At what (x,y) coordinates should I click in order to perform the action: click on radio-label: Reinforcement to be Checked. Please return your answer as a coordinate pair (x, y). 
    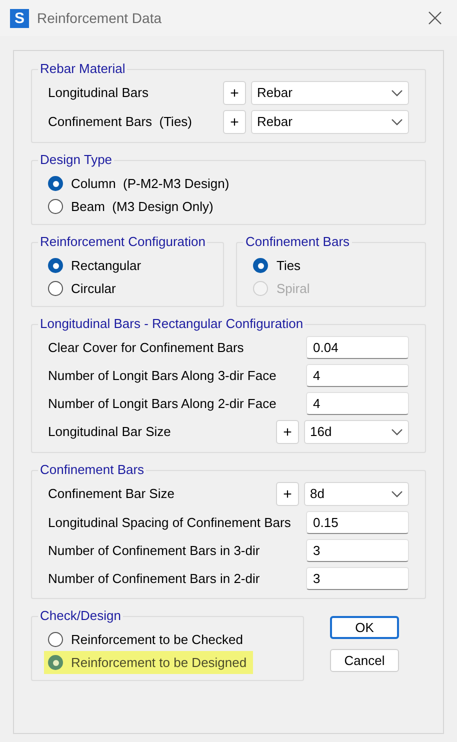
    Looking at the image, I should click on (157, 639).